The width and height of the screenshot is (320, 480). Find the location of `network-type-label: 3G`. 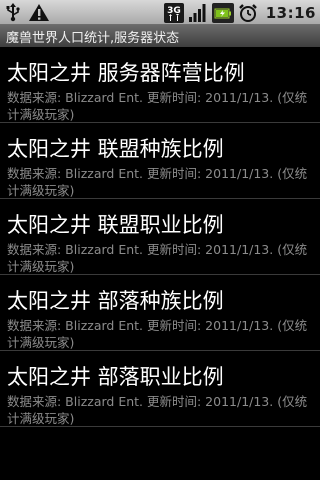

network-type-label: 3G is located at coordinates (174, 11).